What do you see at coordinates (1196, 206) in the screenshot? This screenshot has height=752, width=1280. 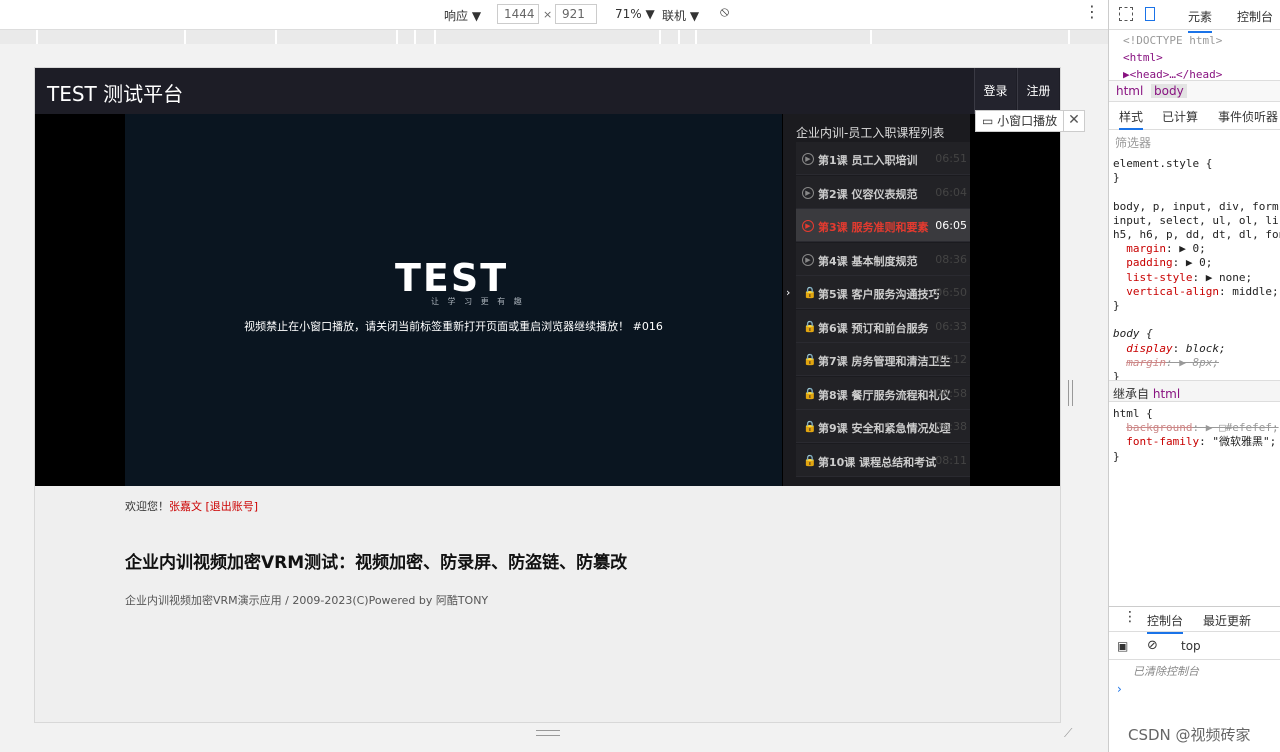 I see `rule-selector-line: body, p, input, div, form,` at bounding box center [1196, 206].